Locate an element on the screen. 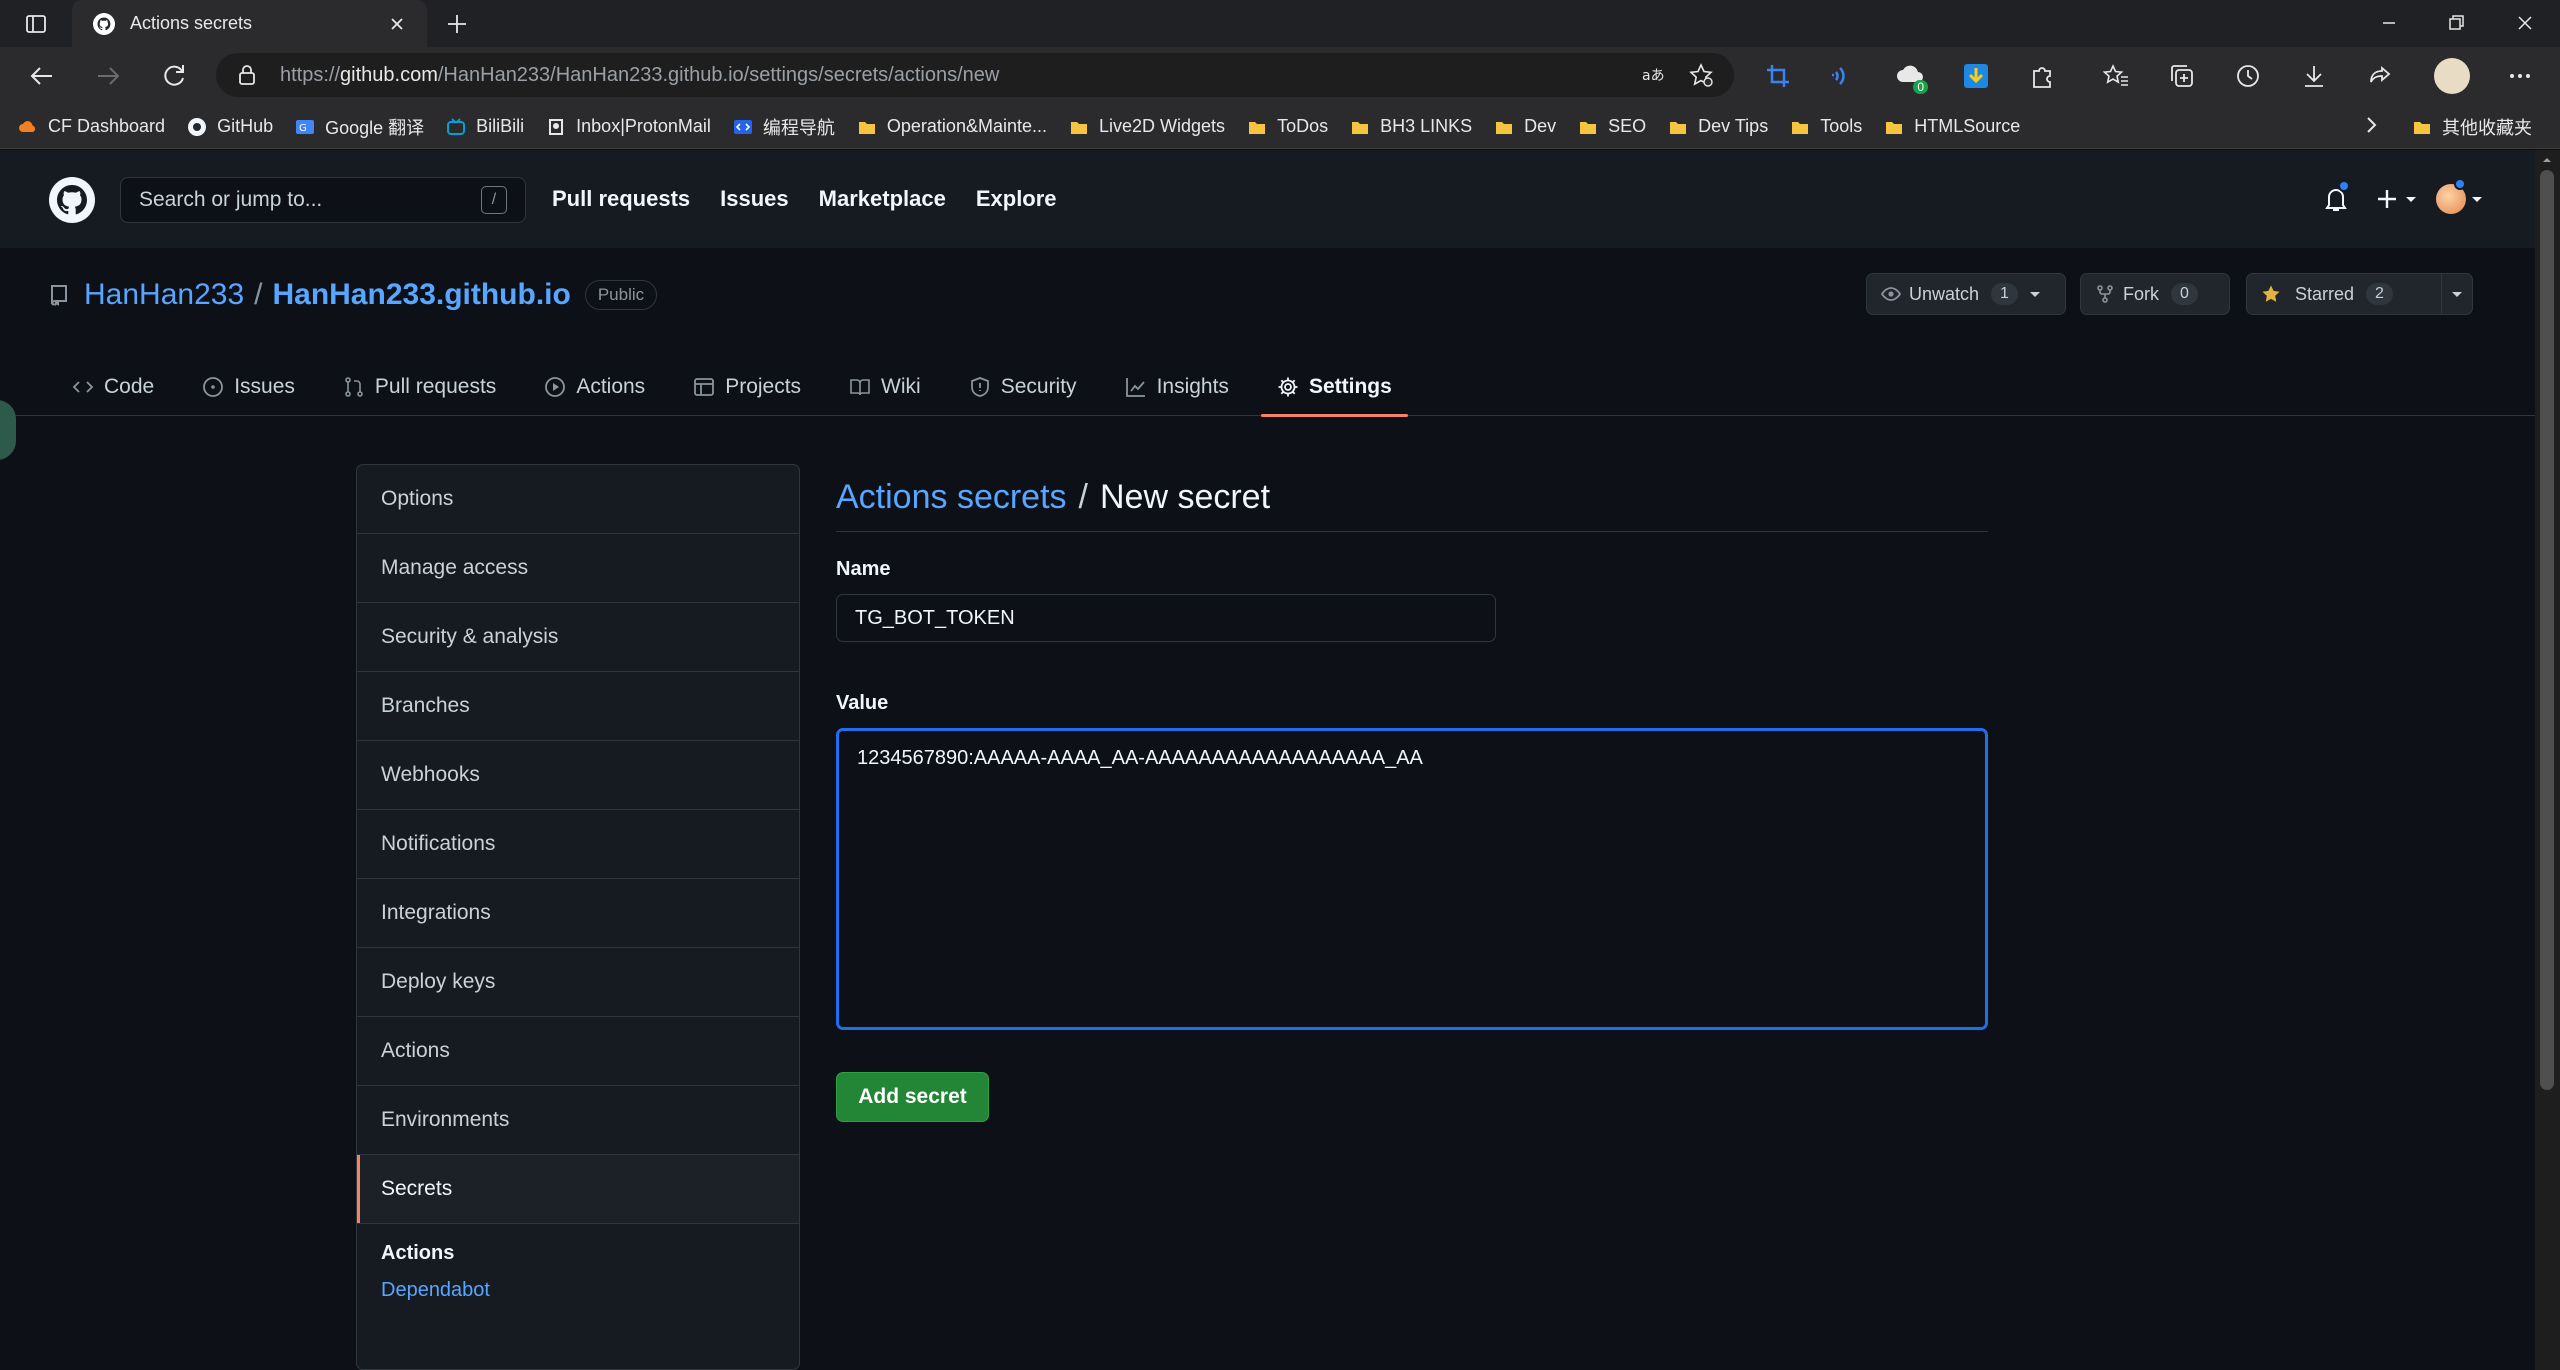 The width and height of the screenshot is (2560, 1370). fork-button: Fork 0 is located at coordinates (2155, 294).